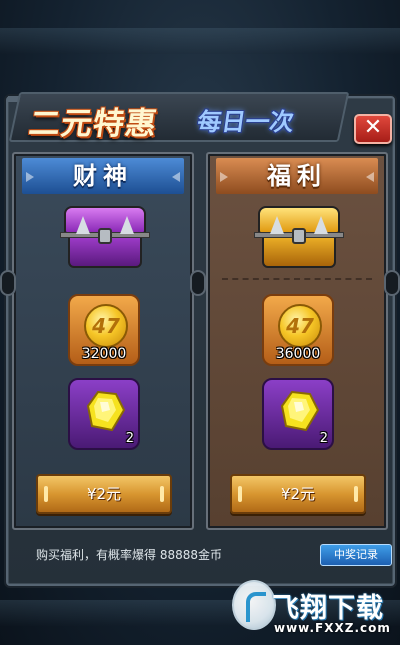 This screenshot has height=645, width=400. Describe the element at coordinates (245, 122) in the screenshot. I see `page-subtitle: 每日一次` at that location.